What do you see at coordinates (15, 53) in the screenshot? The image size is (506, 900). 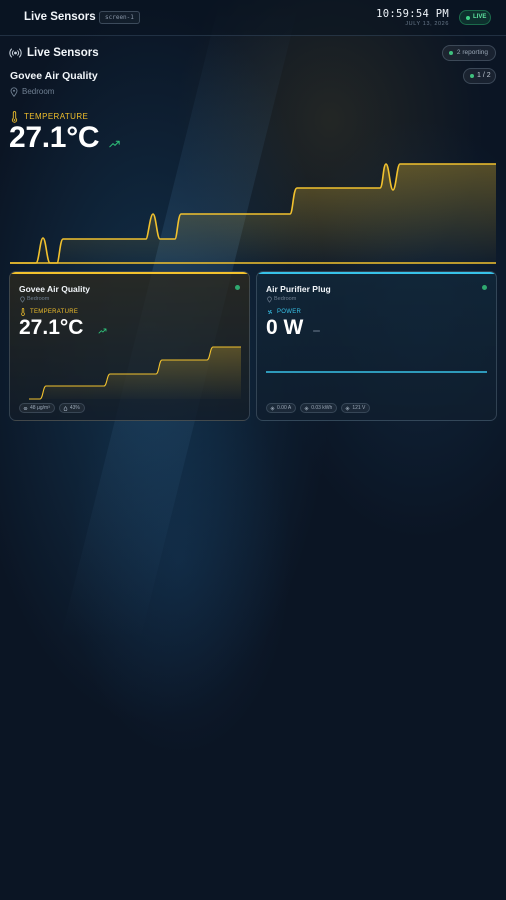 I see `broadcast-icon` at bounding box center [15, 53].